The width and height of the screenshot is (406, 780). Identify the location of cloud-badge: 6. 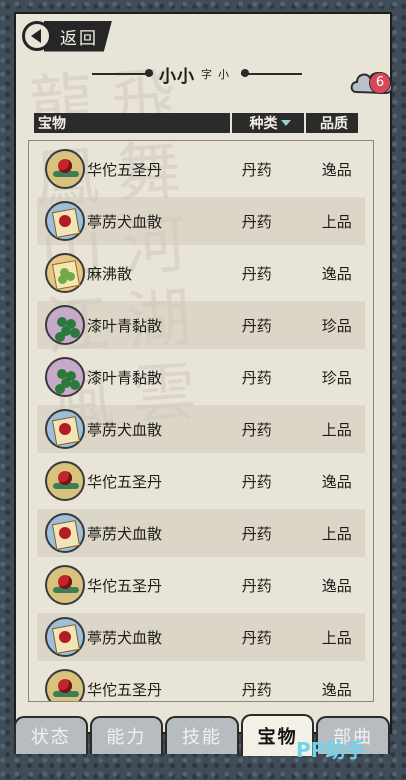
(372, 83).